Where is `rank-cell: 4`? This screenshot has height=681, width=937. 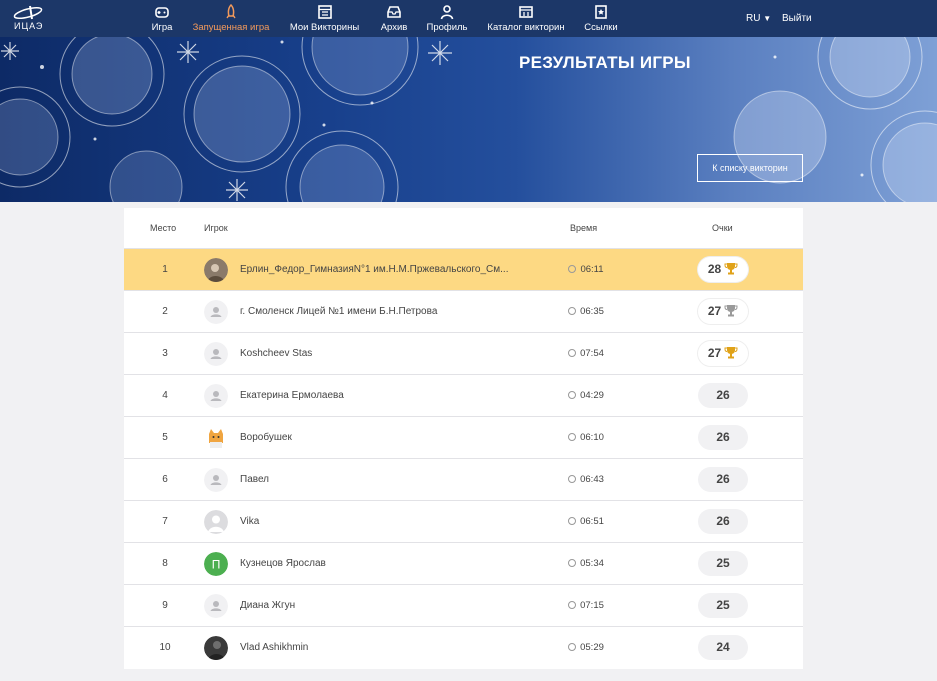 rank-cell: 4 is located at coordinates (165, 395).